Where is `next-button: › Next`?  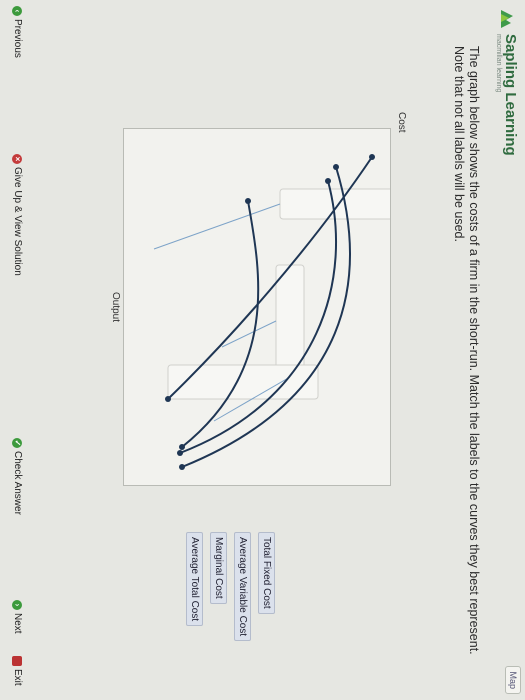 next-button: › Next is located at coordinates (17, 617).